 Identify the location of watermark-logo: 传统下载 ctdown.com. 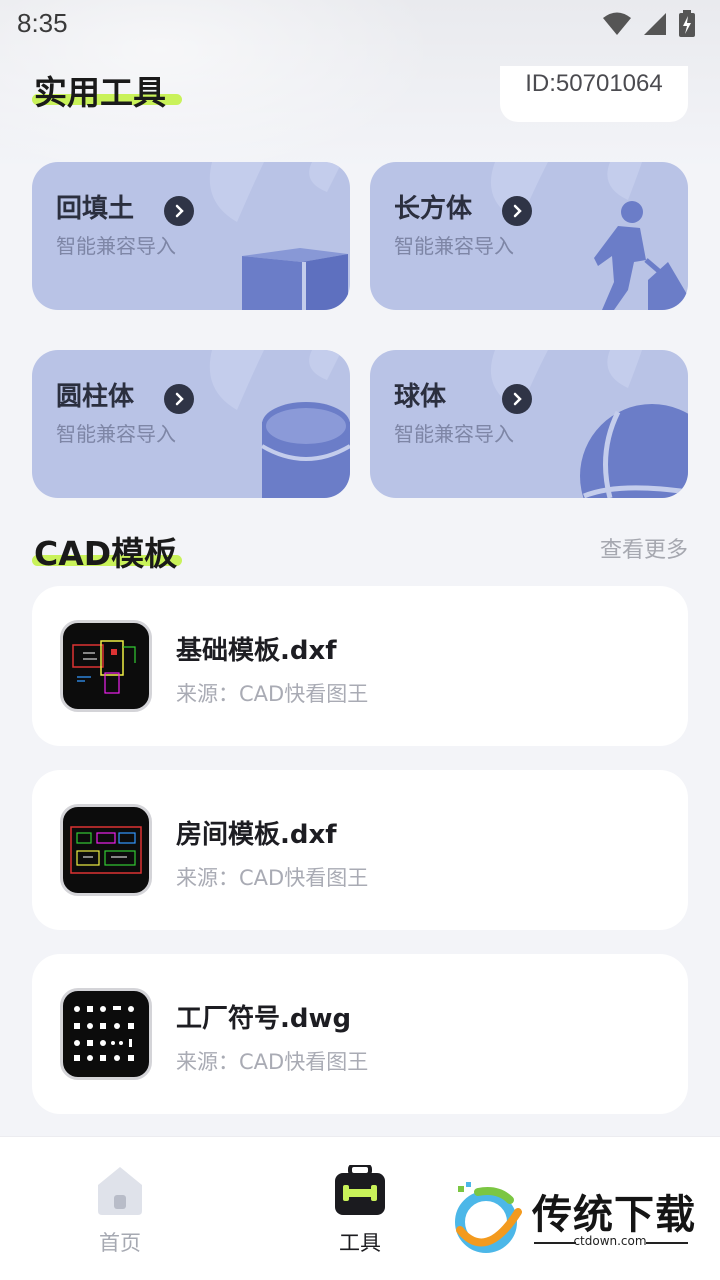
(573, 1222).